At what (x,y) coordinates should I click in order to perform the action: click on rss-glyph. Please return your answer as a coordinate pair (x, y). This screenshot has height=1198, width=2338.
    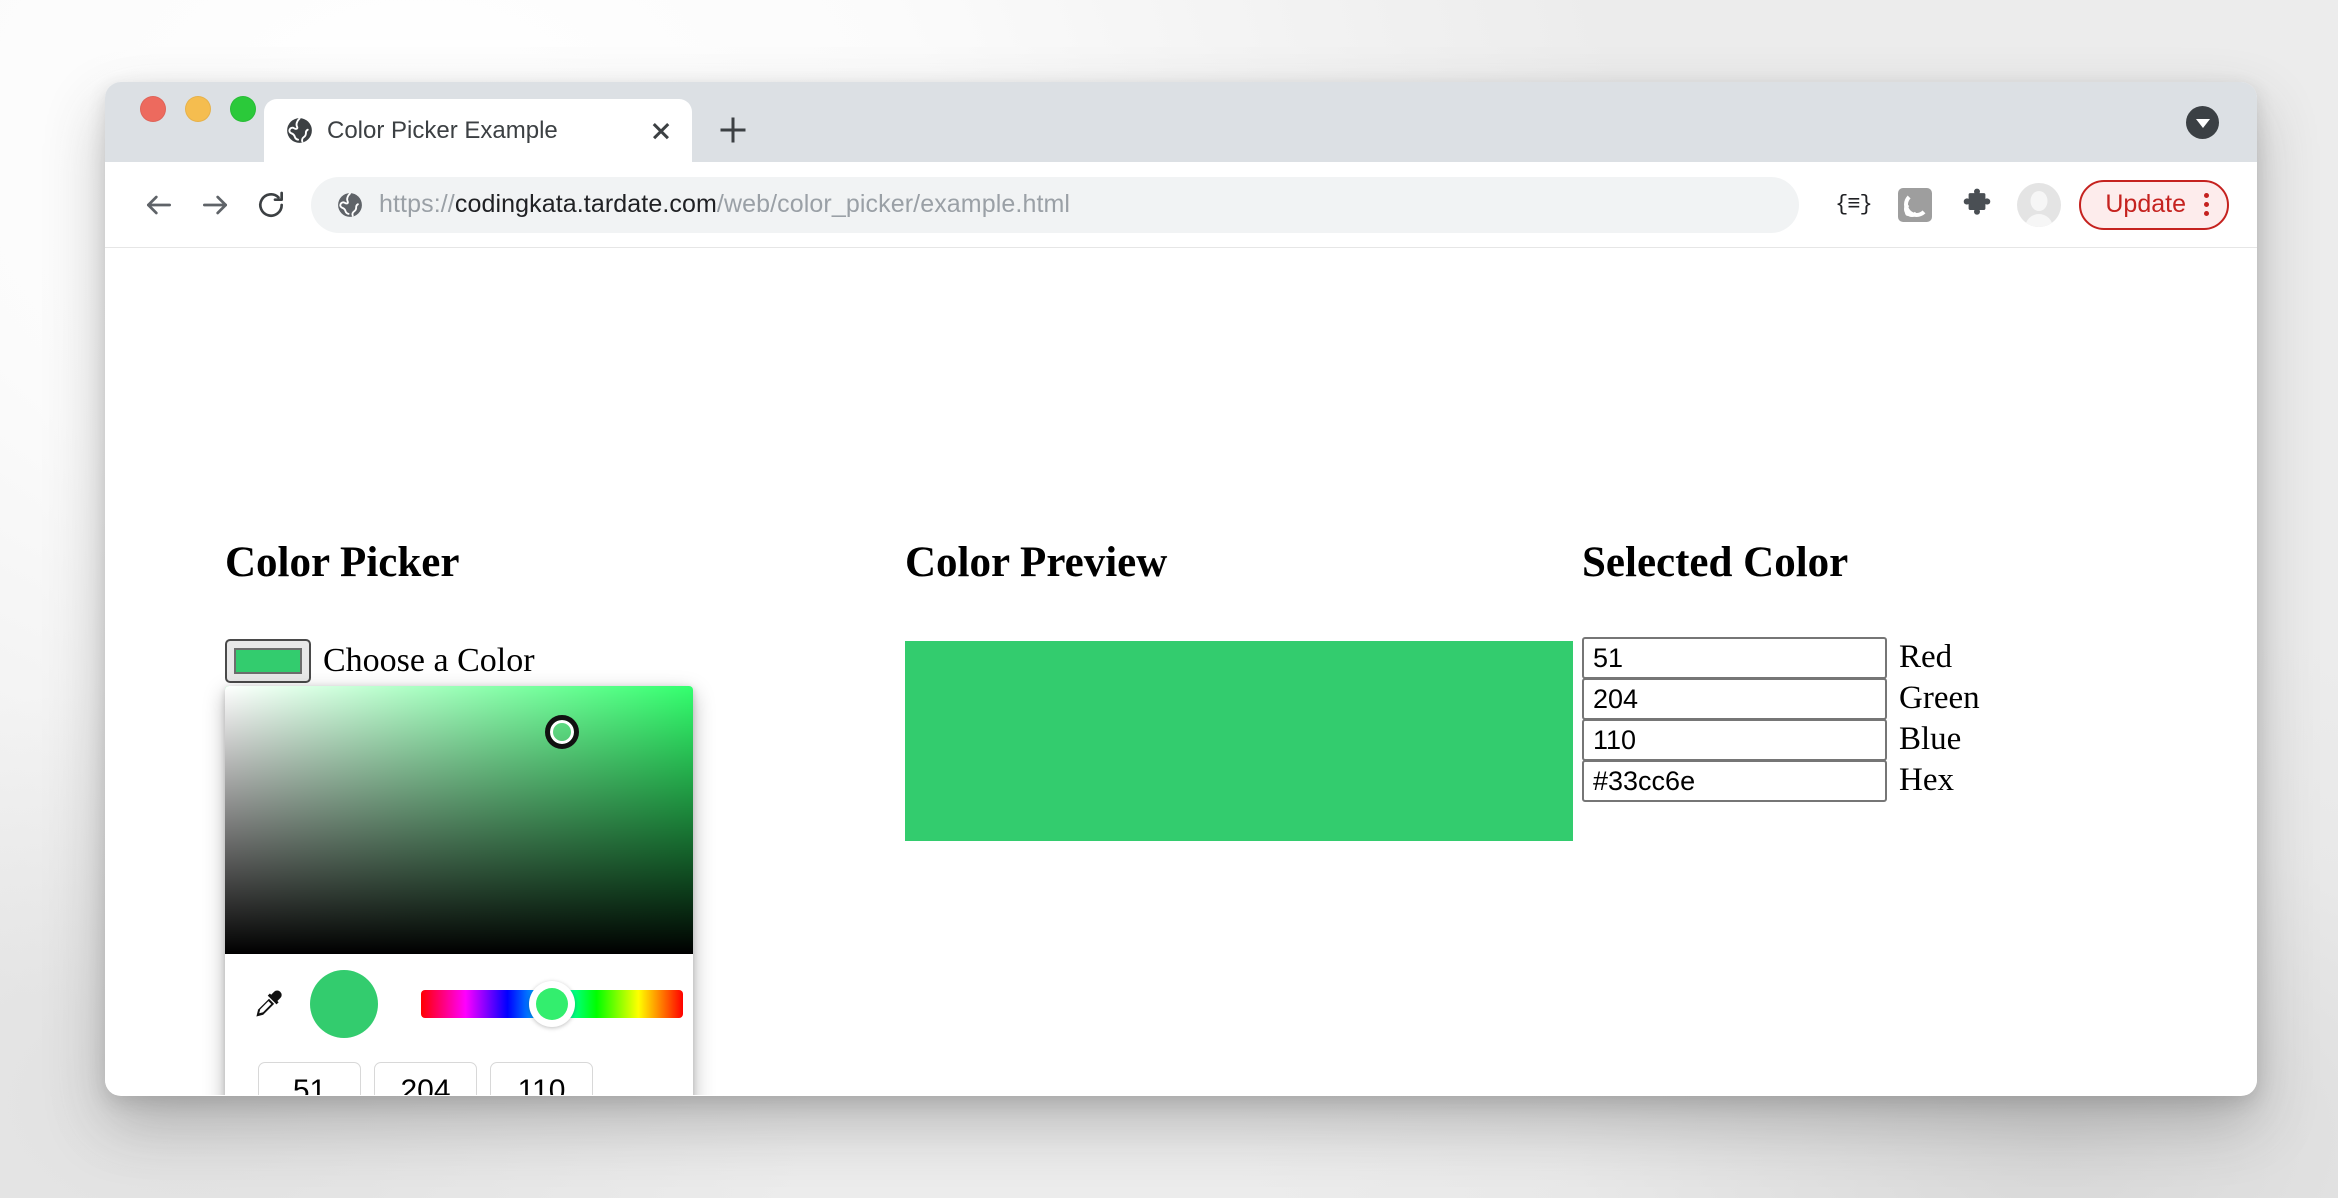
    Looking at the image, I should click on (1915, 204).